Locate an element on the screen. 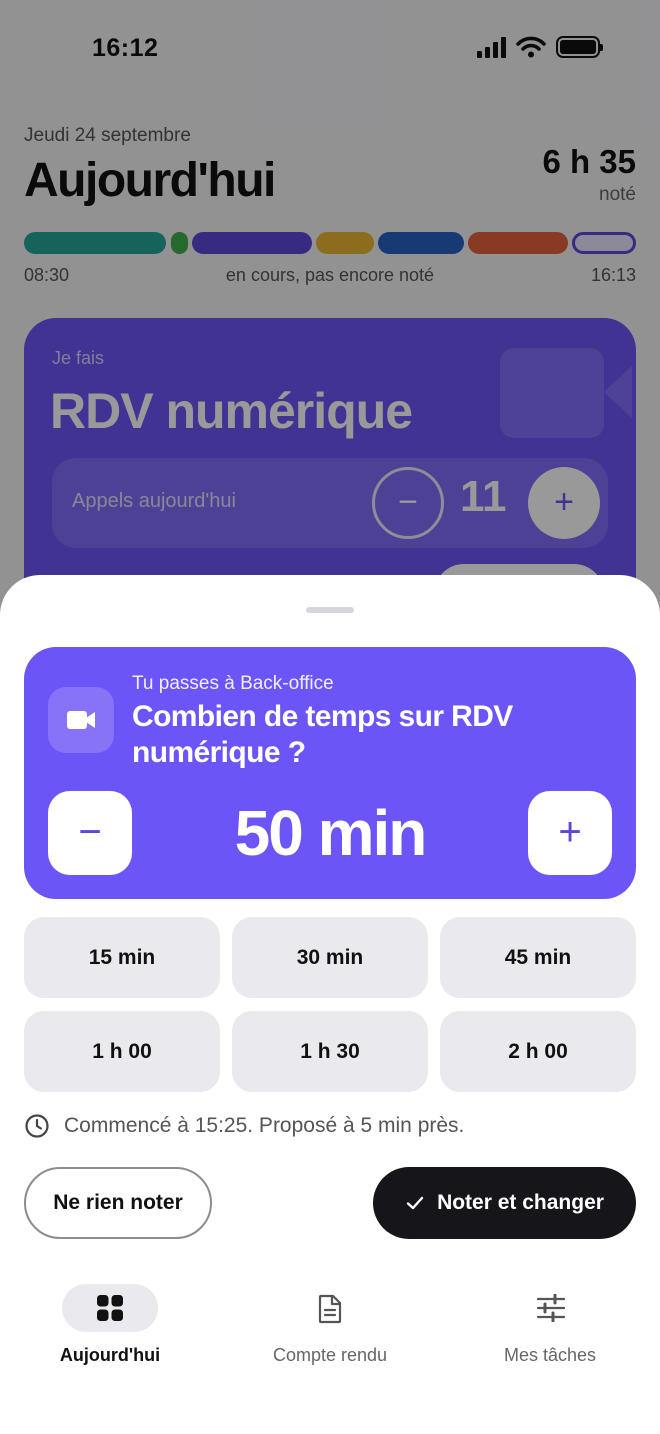  preset-1h30: 1 h 30 is located at coordinates (330, 1051).